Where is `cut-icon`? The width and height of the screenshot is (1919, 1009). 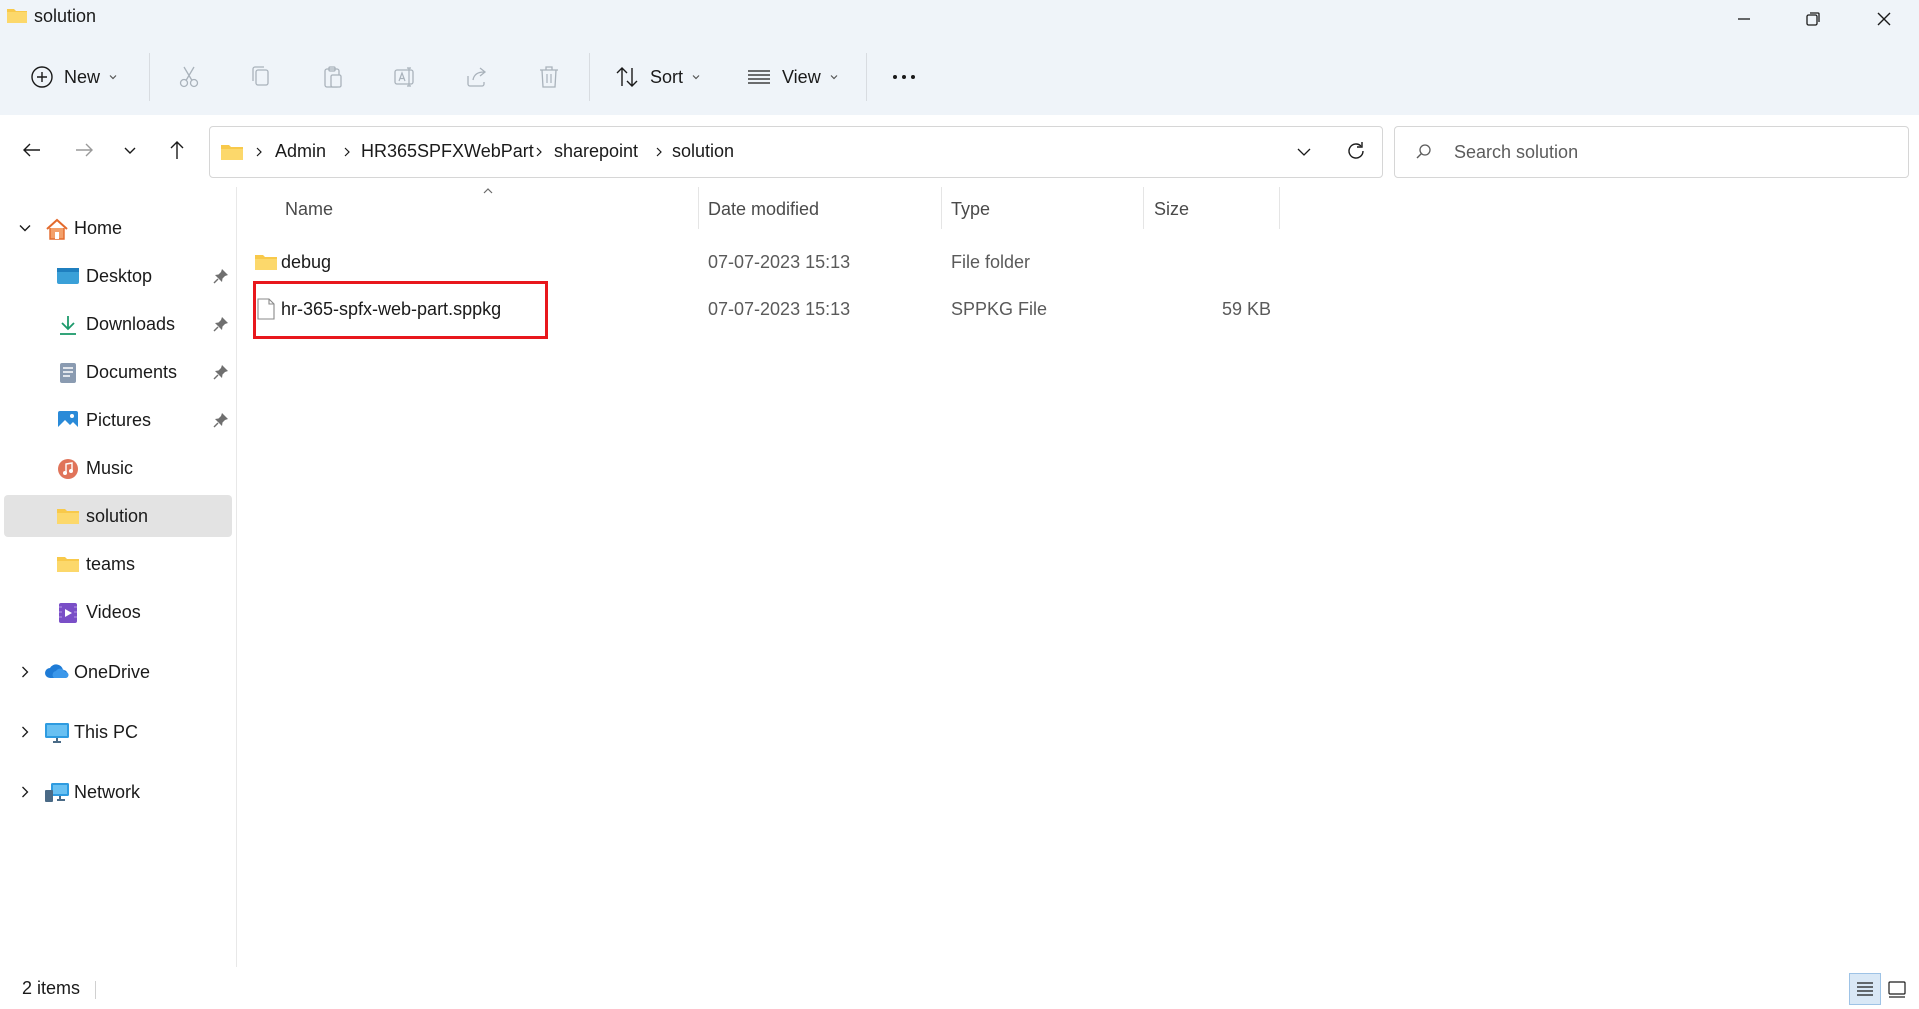 cut-icon is located at coordinates (189, 77).